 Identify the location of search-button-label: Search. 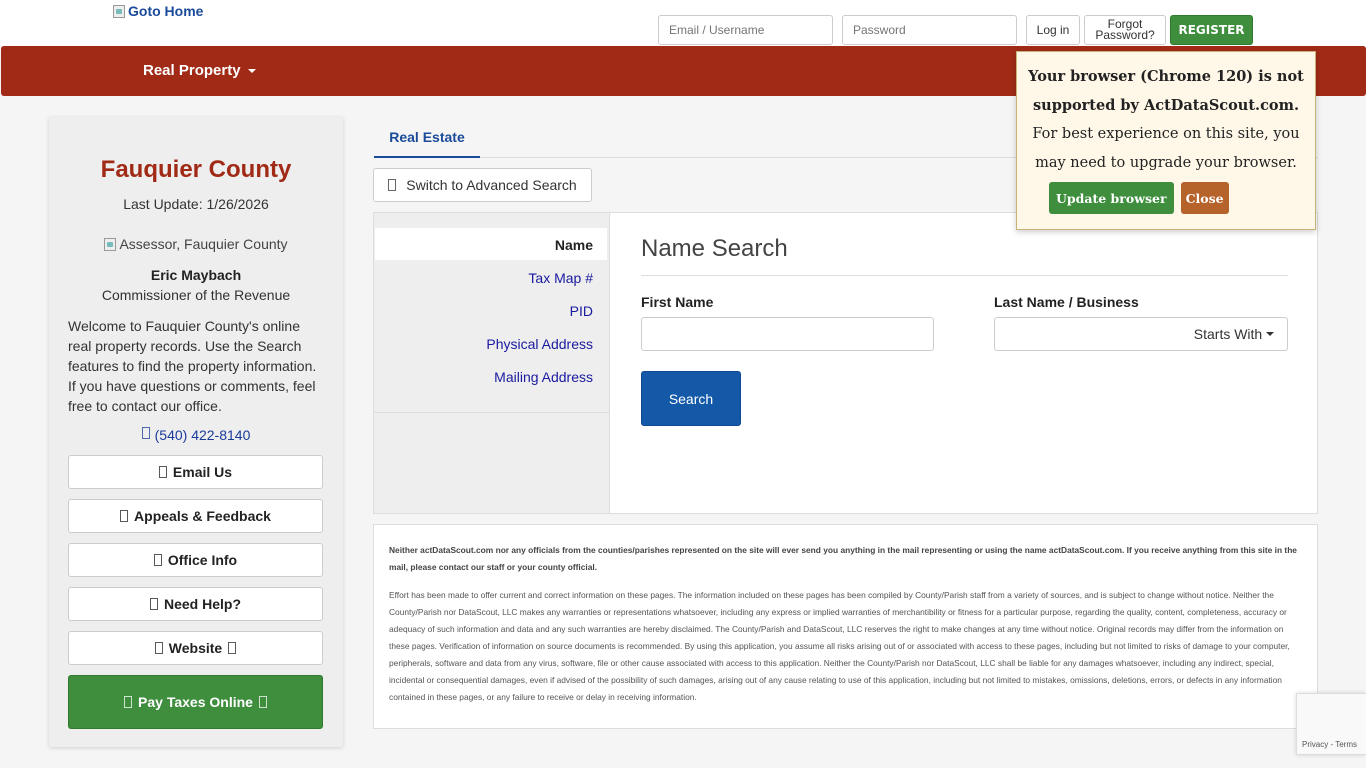
(691, 398).